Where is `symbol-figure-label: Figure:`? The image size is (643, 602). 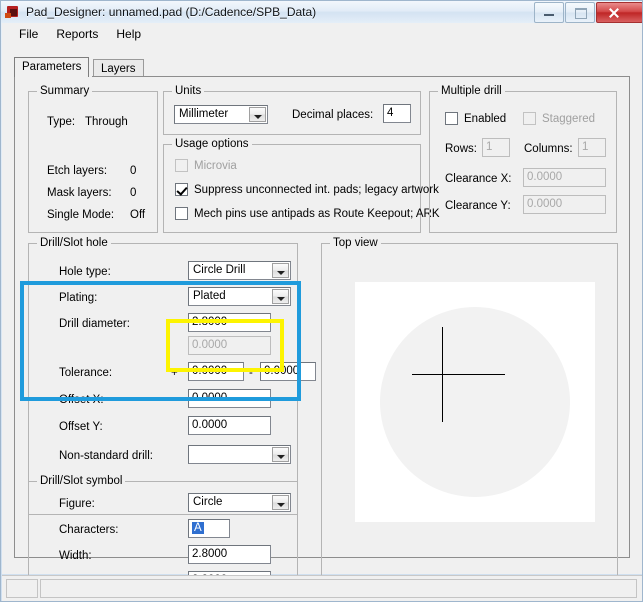 symbol-figure-label: Figure: is located at coordinates (77, 504).